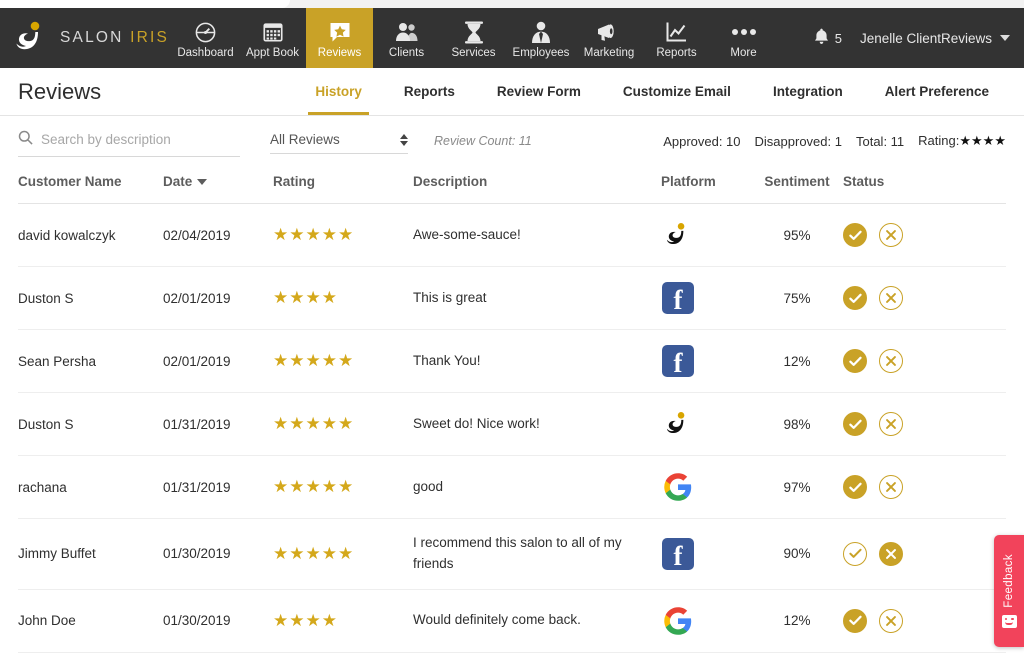  What do you see at coordinates (512, 487) in the screenshot?
I see `table-row: rachana 01/31/2019 ★★★★★ good 97%` at bounding box center [512, 487].